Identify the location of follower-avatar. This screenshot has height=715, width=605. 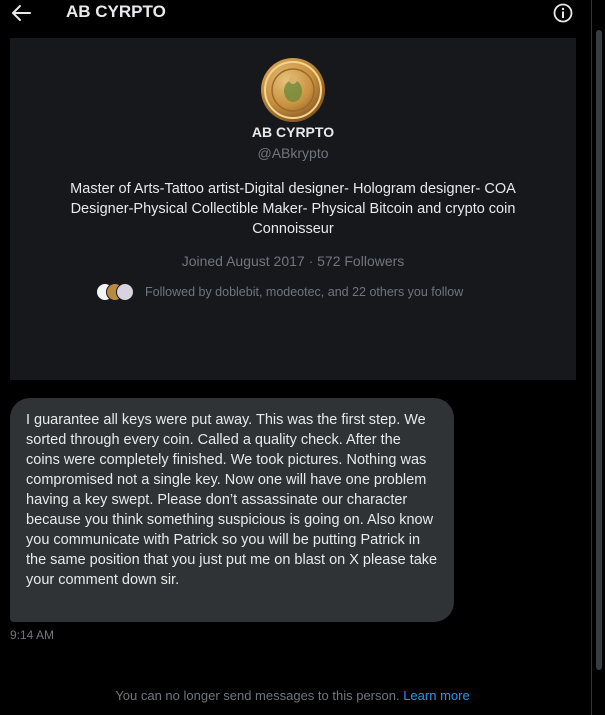
(125, 292).